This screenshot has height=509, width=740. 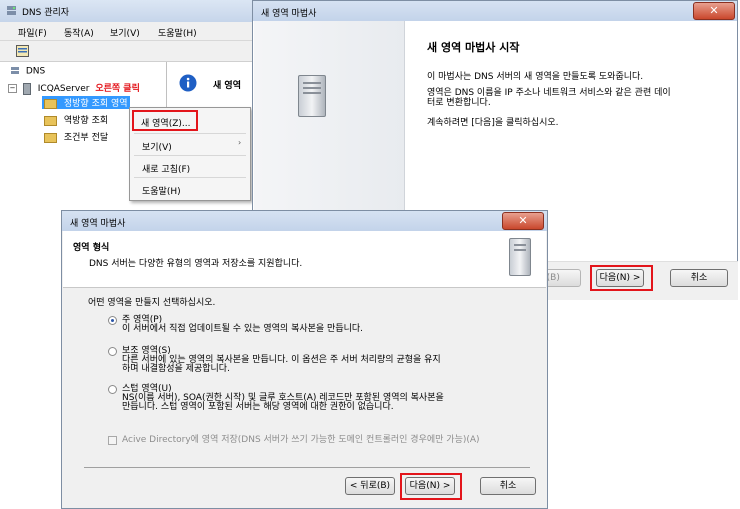 I want to click on menu-action: 동작(A), so click(x=79, y=32).